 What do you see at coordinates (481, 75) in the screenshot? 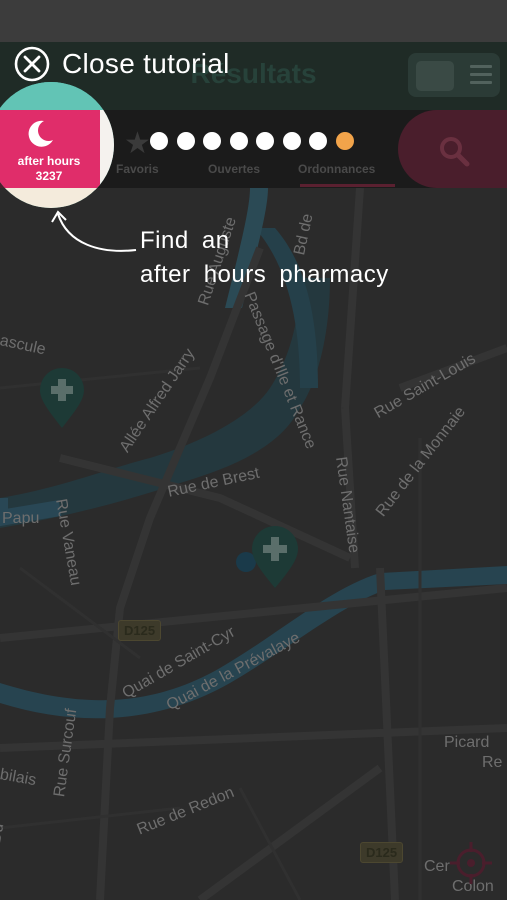
I see `hamburger-icon` at bounding box center [481, 75].